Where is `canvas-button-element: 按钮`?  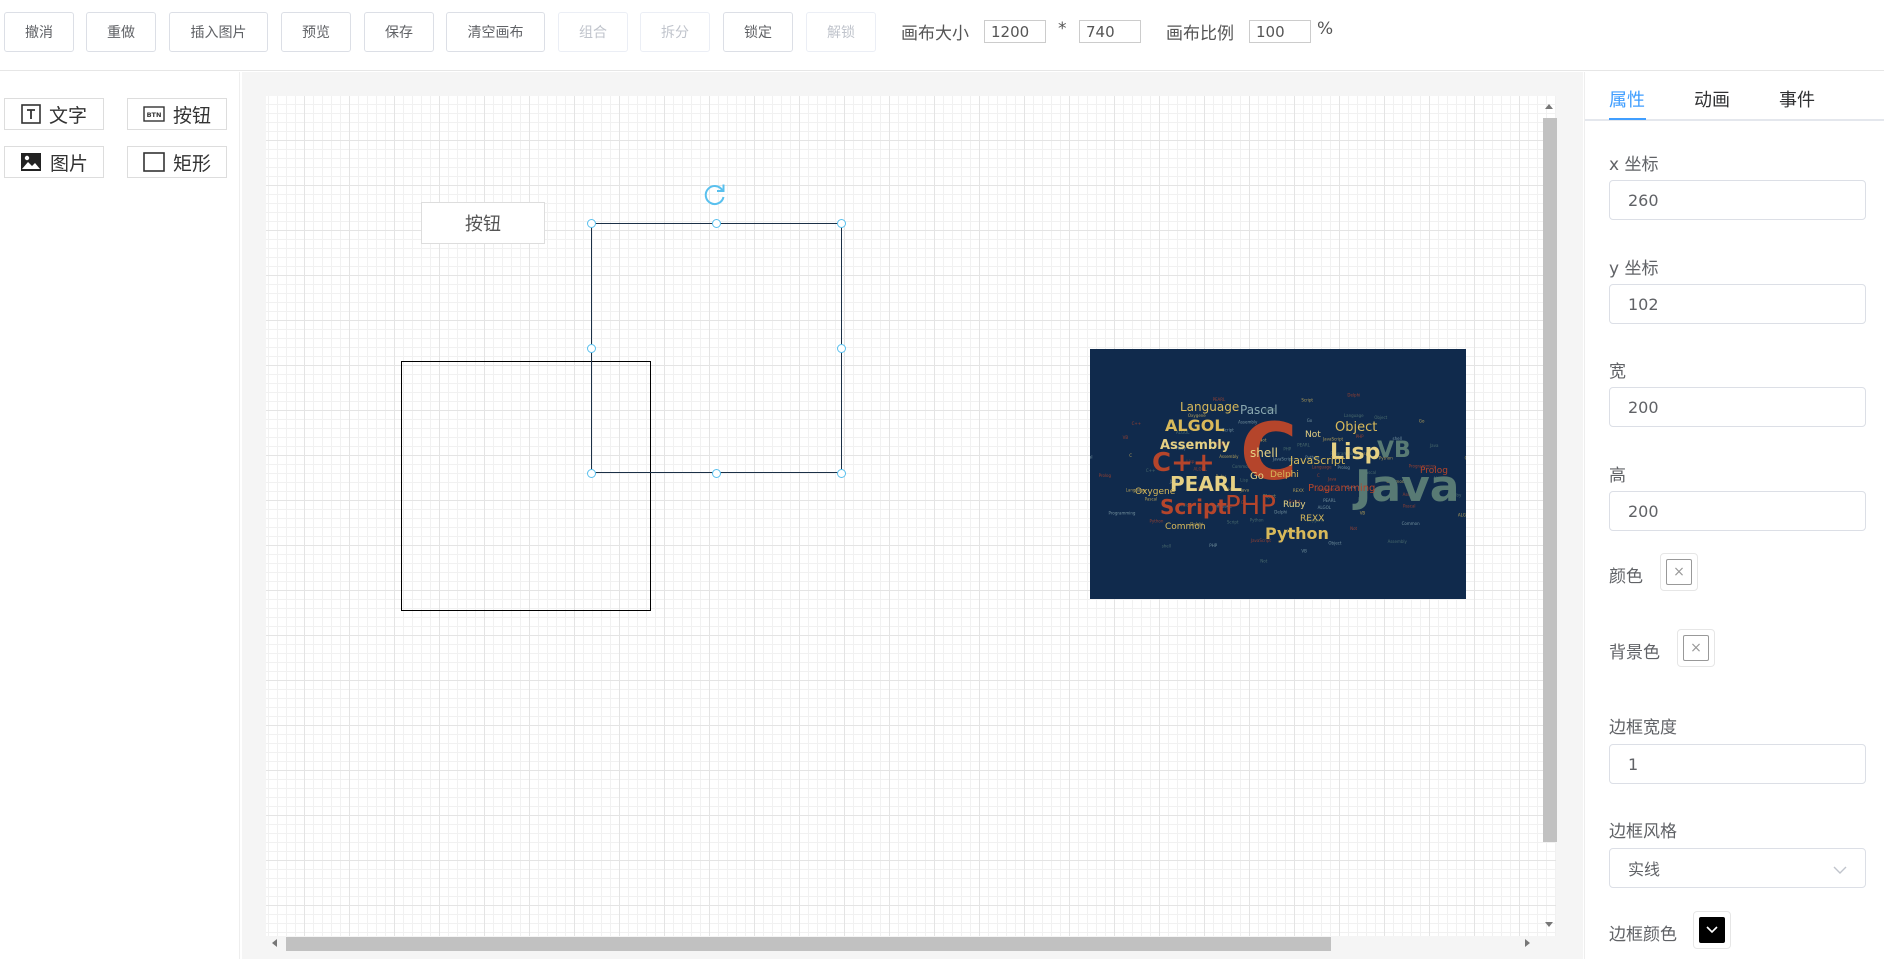
canvas-button-element: 按钮 is located at coordinates (483, 223).